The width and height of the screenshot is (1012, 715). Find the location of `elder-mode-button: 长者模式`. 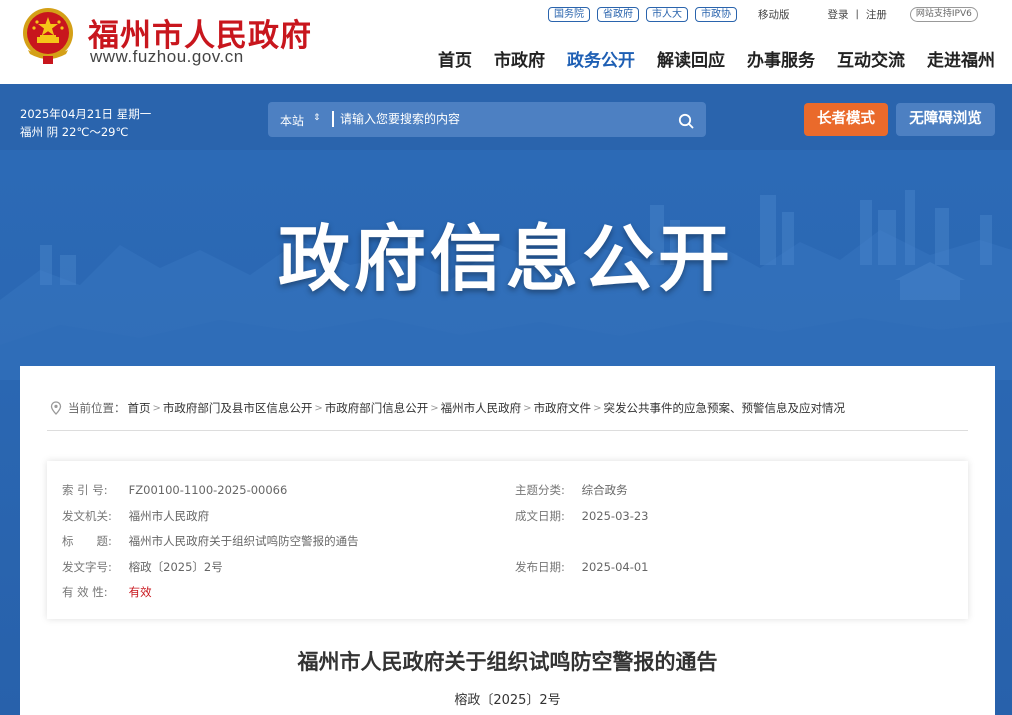

elder-mode-button: 长者模式 is located at coordinates (846, 119).